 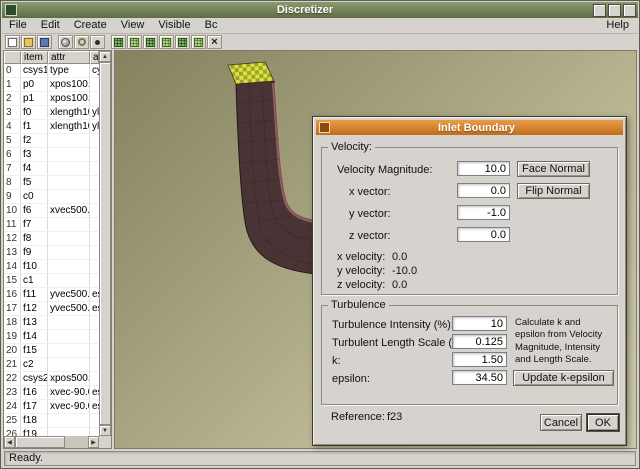 I want to click on z-vector-input, so click(x=483, y=234).